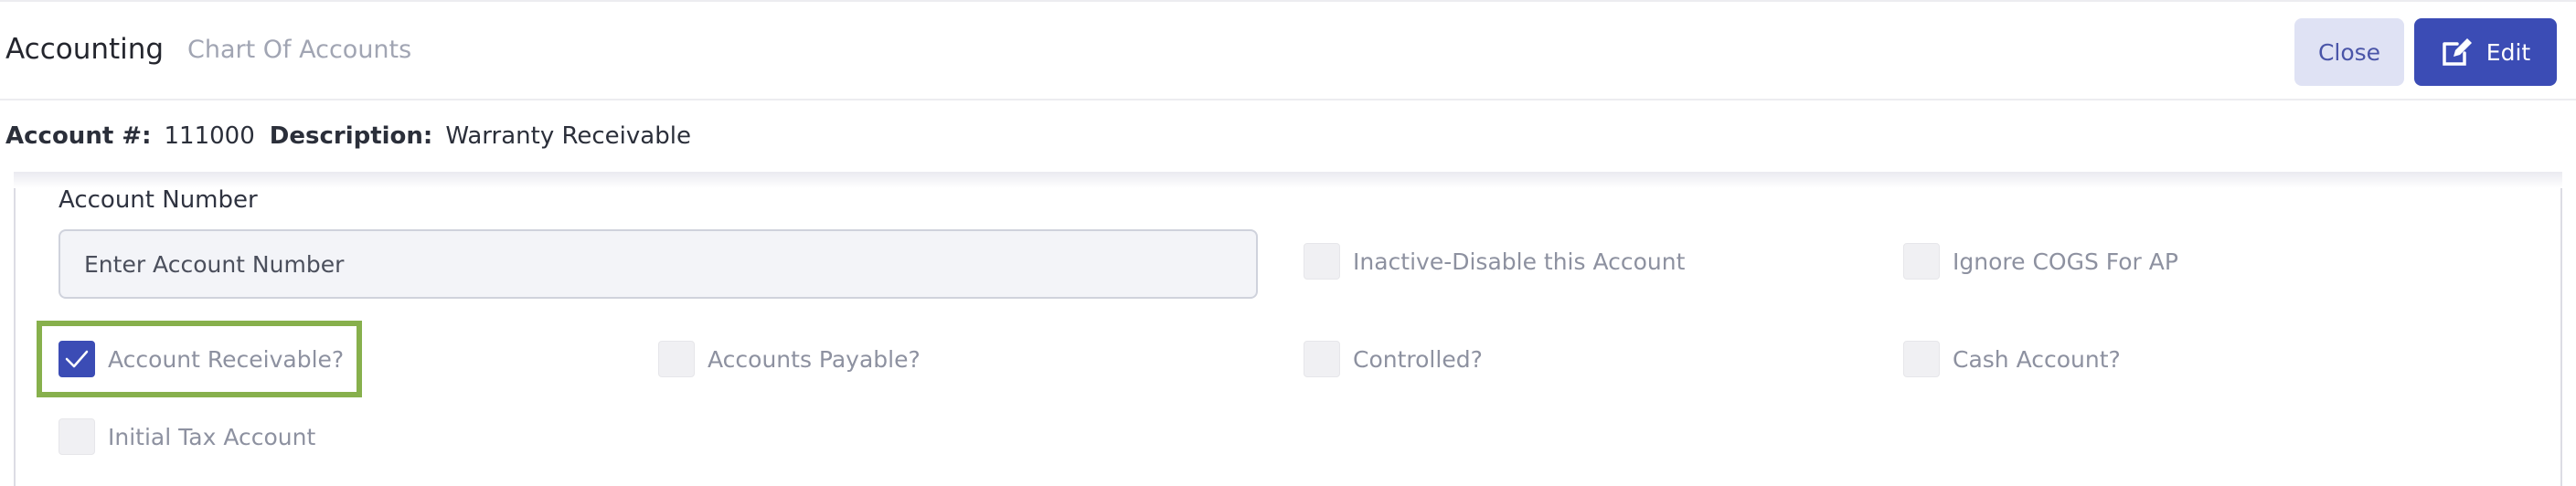 This screenshot has height=486, width=2576. What do you see at coordinates (814, 359) in the screenshot?
I see `accounts-payable-checkbox-label: Accounts Payable?` at bounding box center [814, 359].